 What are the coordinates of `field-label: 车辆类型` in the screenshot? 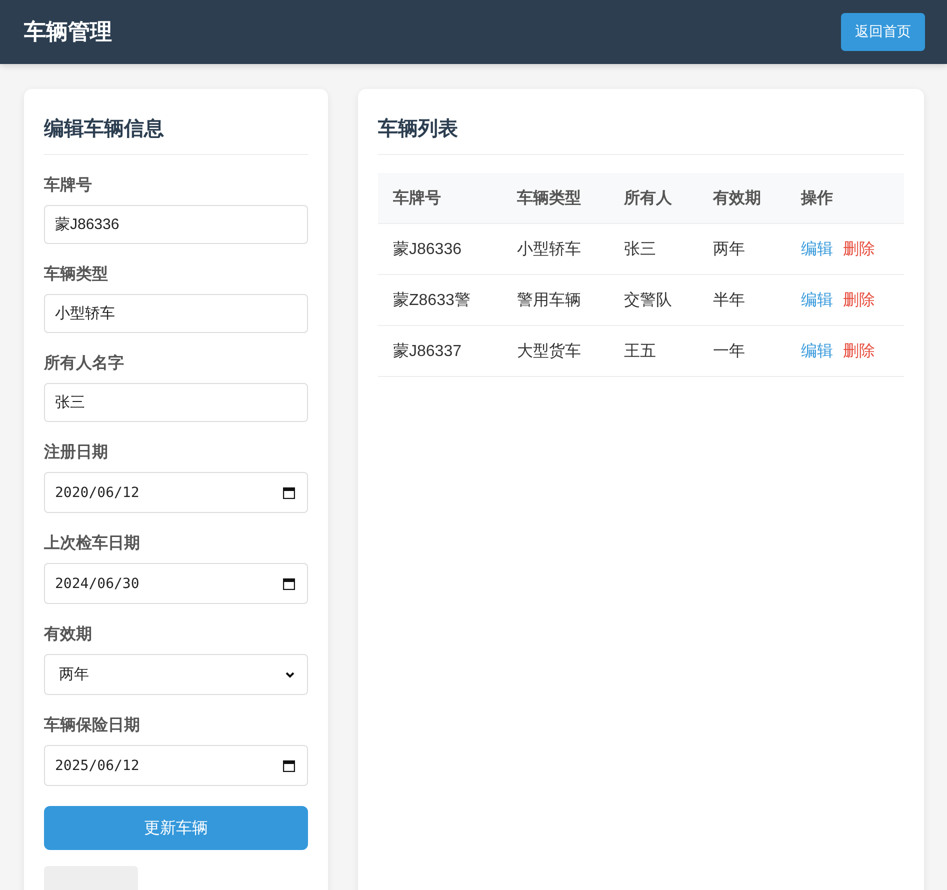 It's located at (76, 274).